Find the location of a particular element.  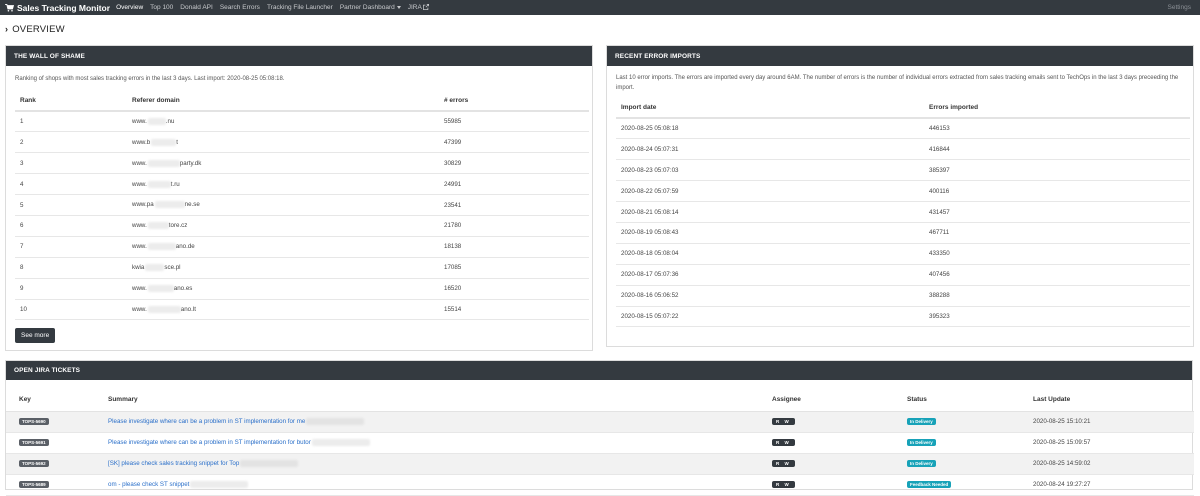

ticket-key-badge: TOPS-5690 is located at coordinates (34, 421).